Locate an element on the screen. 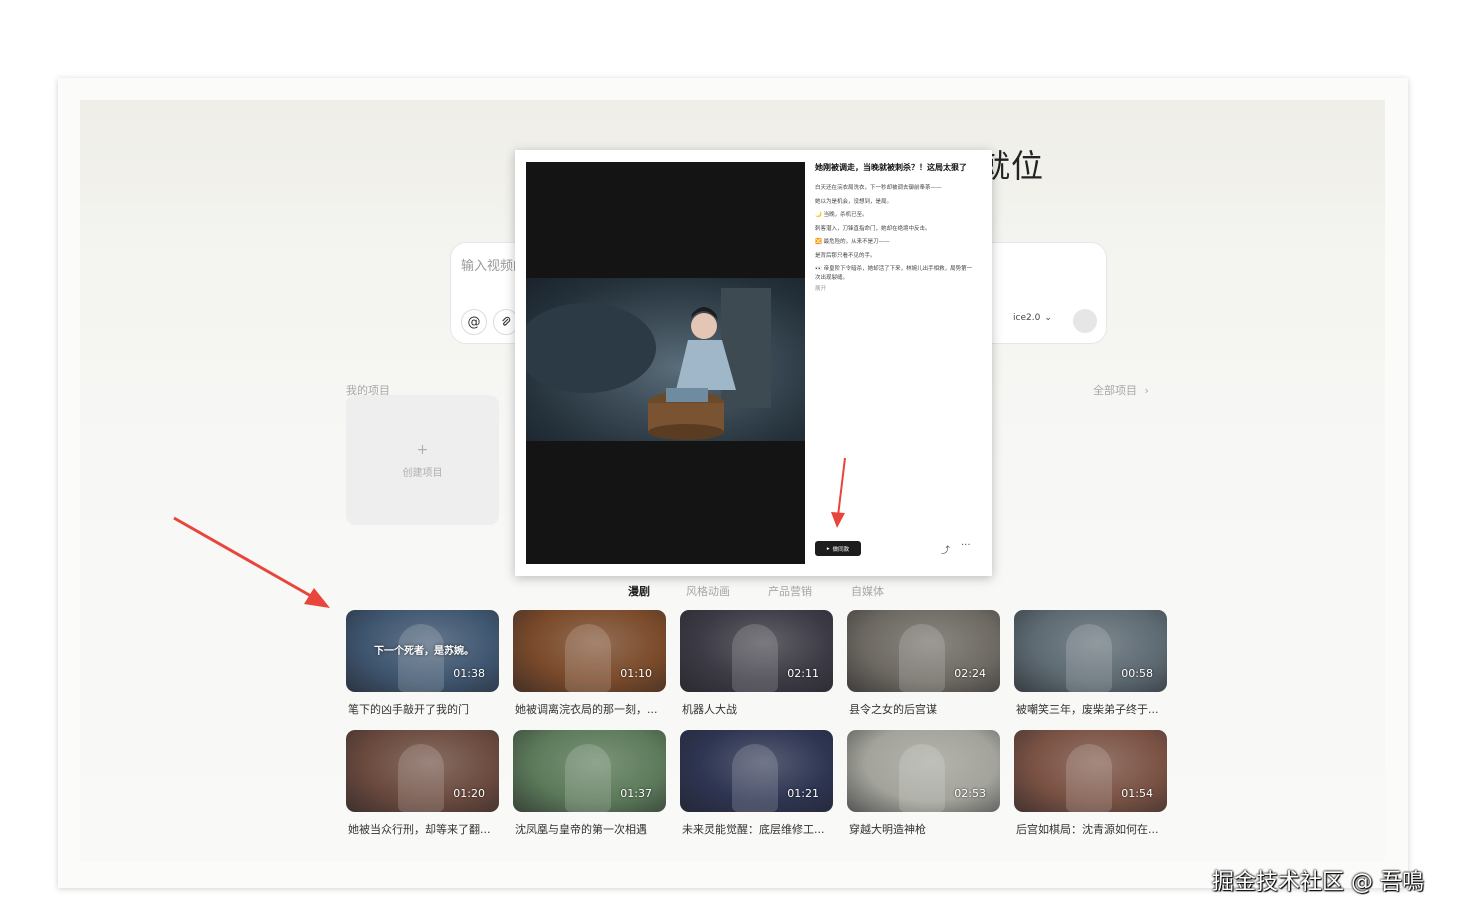 The width and height of the screenshot is (1472, 918). all-projects-label: 全部项目 is located at coordinates (1115, 390).